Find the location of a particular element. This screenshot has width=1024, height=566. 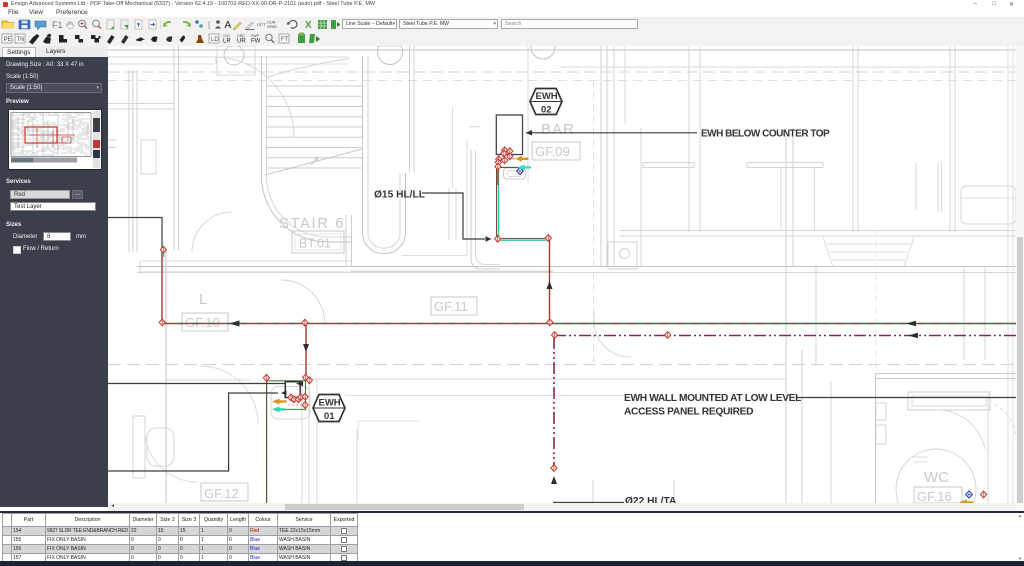

svg-text: L is located at coordinates (203, 299).